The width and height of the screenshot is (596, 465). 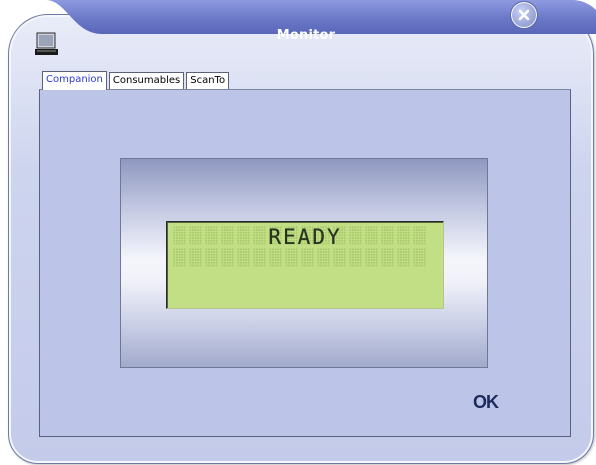 I want to click on close-icon, so click(x=524, y=15).